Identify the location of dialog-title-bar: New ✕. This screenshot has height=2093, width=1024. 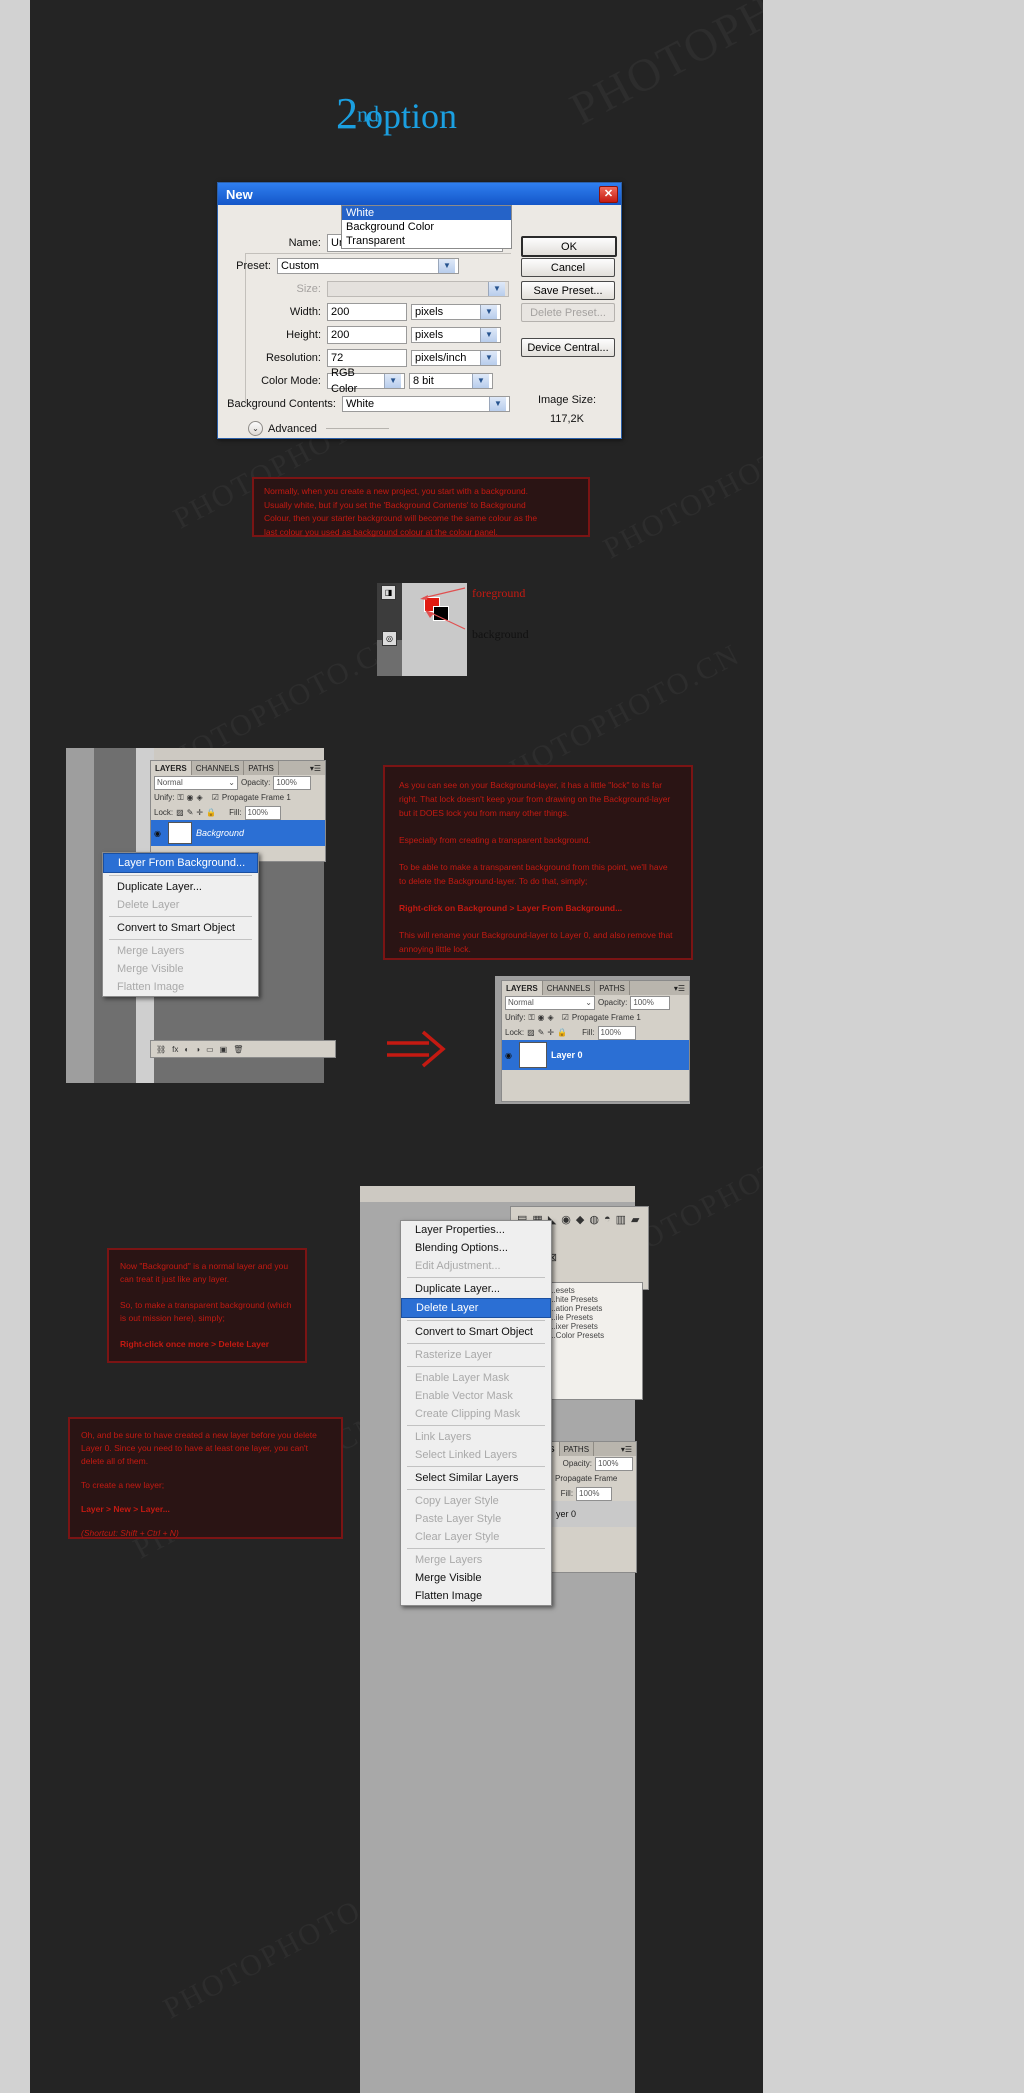
(419, 194).